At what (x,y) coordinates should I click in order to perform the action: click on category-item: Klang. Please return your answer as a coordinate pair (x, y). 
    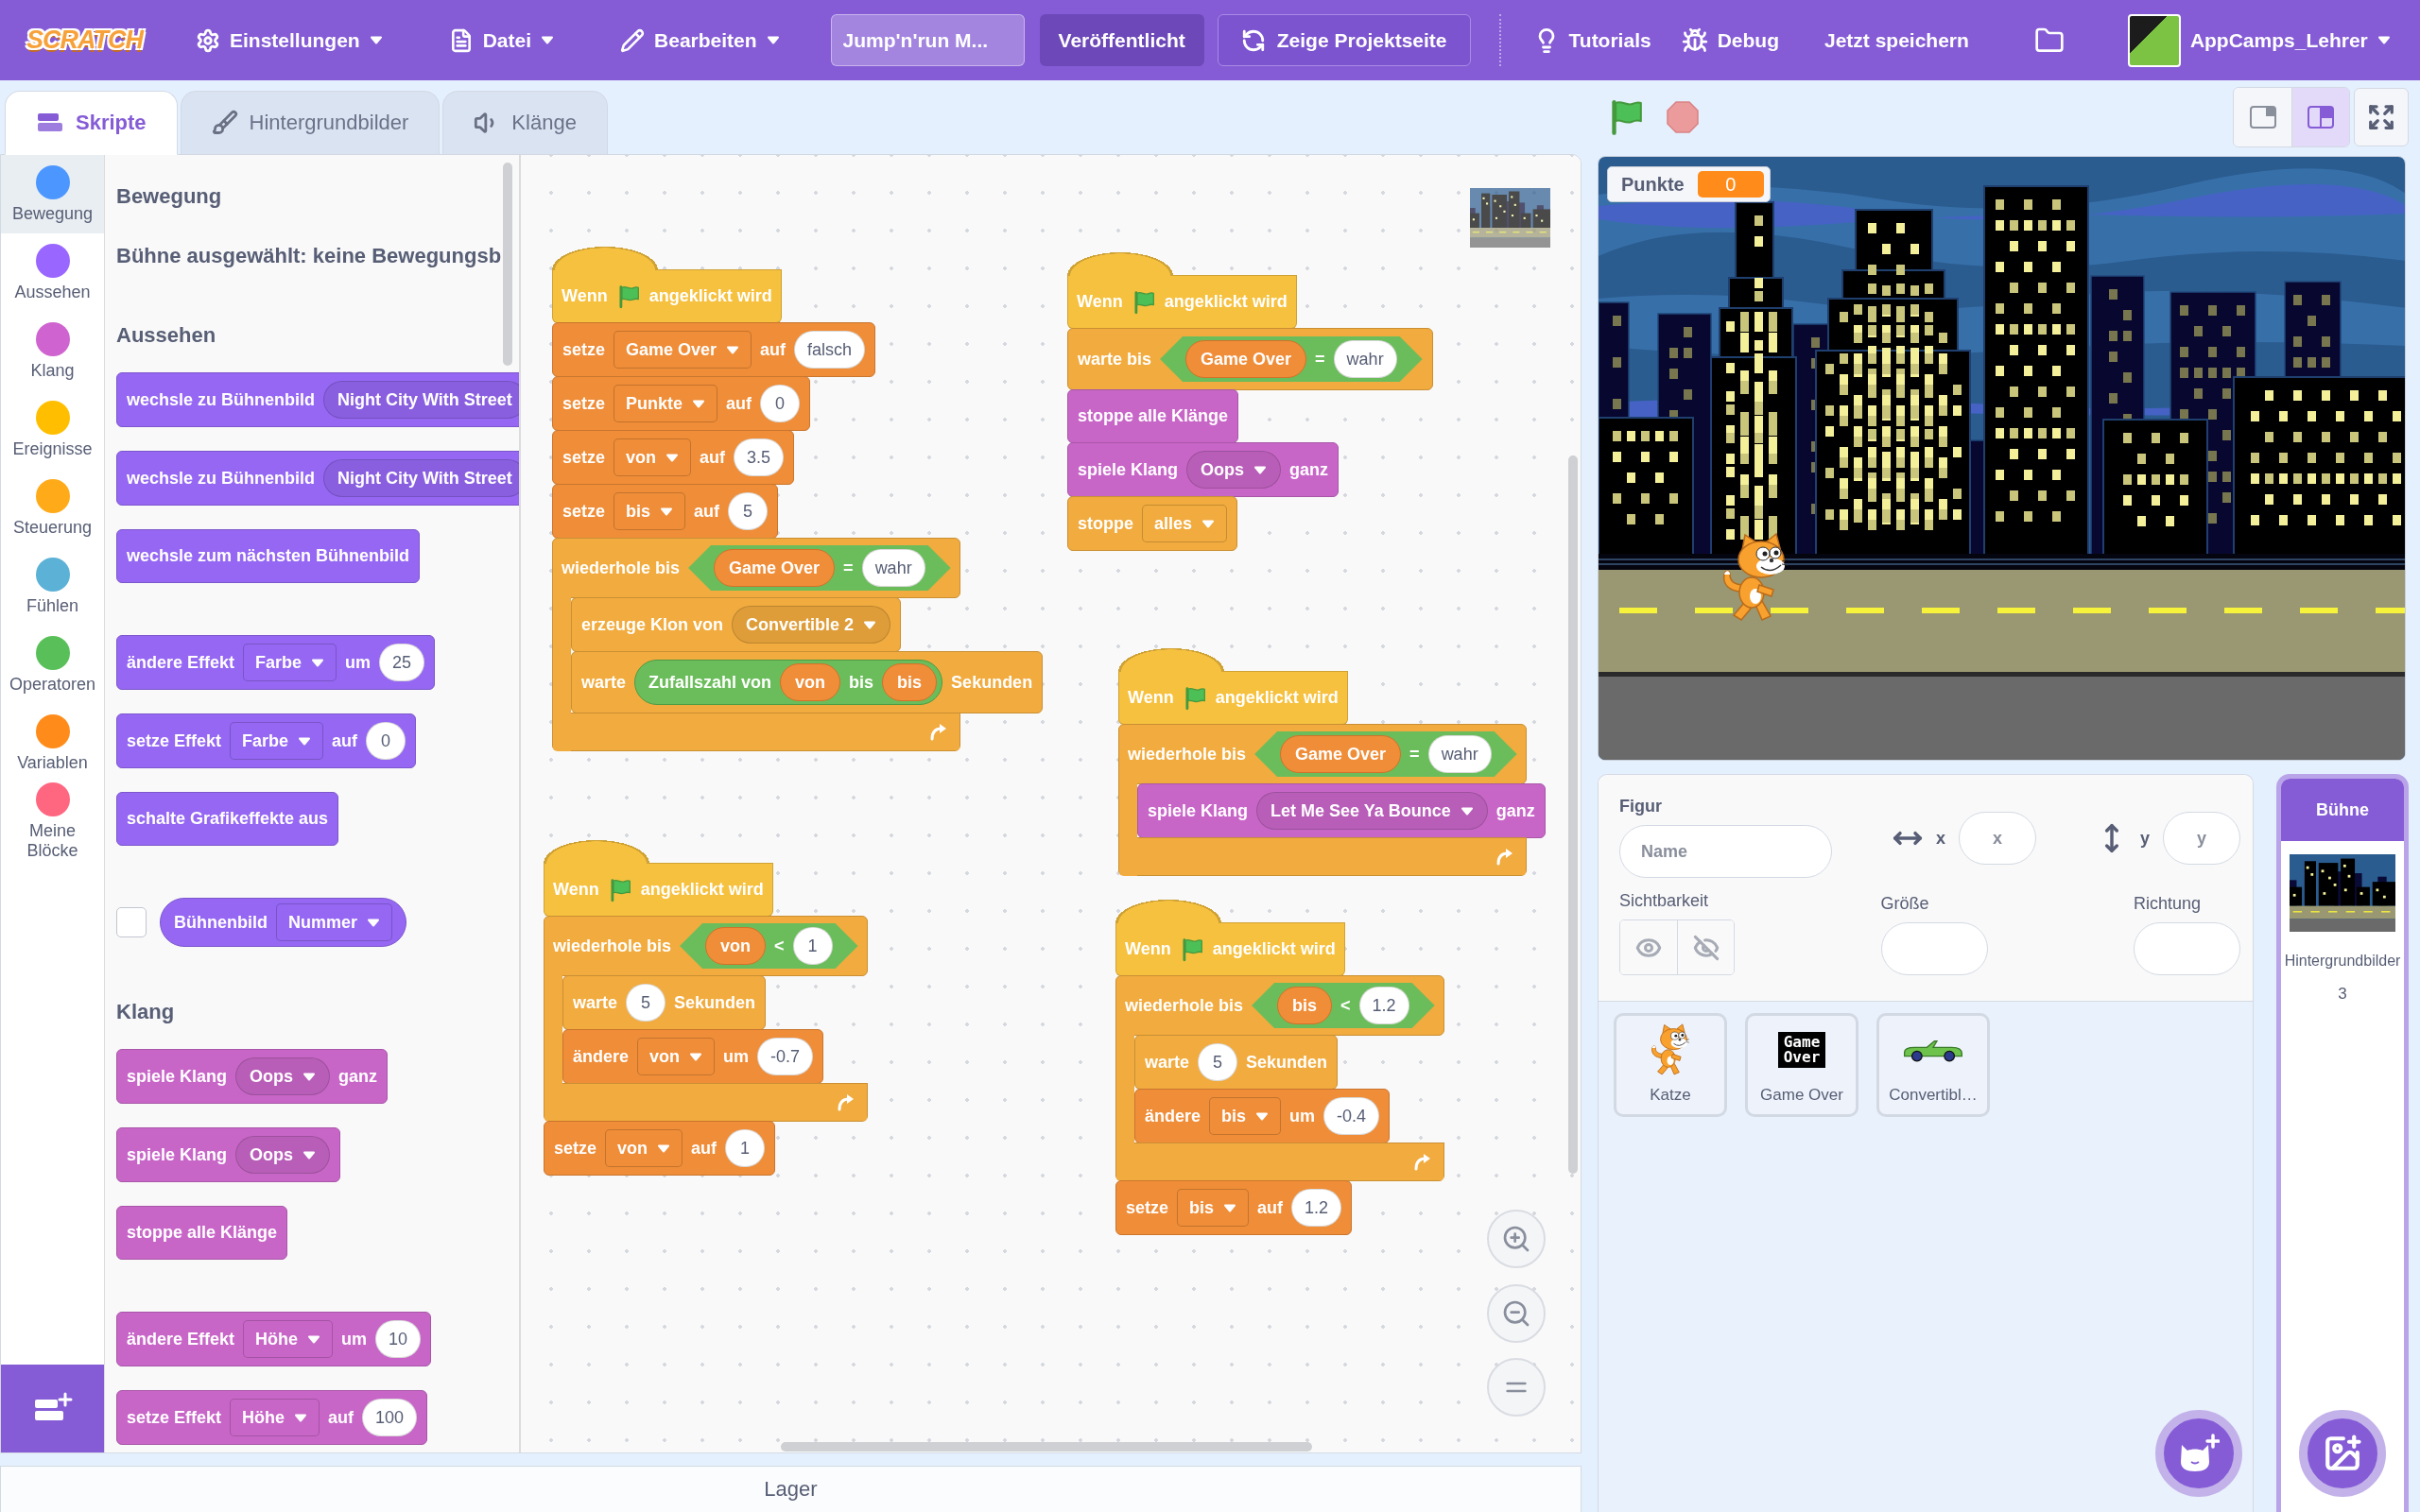
    Looking at the image, I should click on (52, 351).